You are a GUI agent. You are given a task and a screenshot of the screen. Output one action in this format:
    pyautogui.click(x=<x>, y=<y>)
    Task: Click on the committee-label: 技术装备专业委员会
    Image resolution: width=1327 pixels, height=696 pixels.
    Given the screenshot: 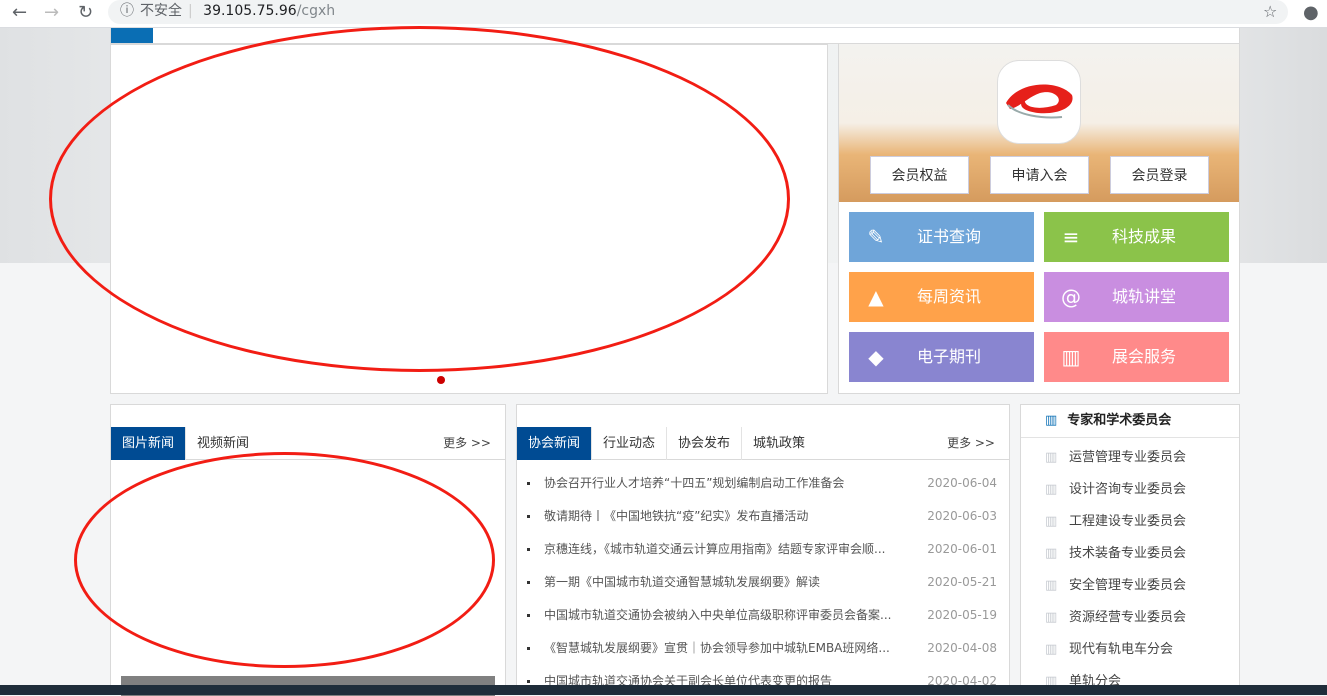 What is the action you would take?
    pyautogui.click(x=1128, y=553)
    